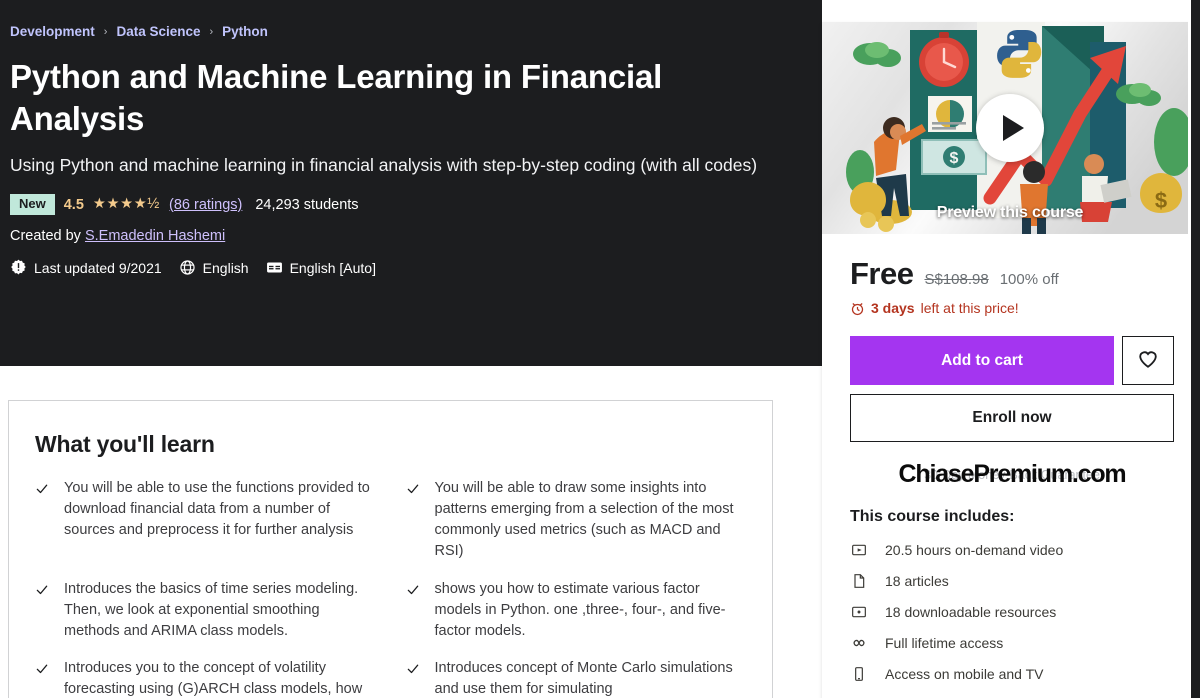  I want to click on price-row: Free S$108.98 100% off, so click(1012, 274).